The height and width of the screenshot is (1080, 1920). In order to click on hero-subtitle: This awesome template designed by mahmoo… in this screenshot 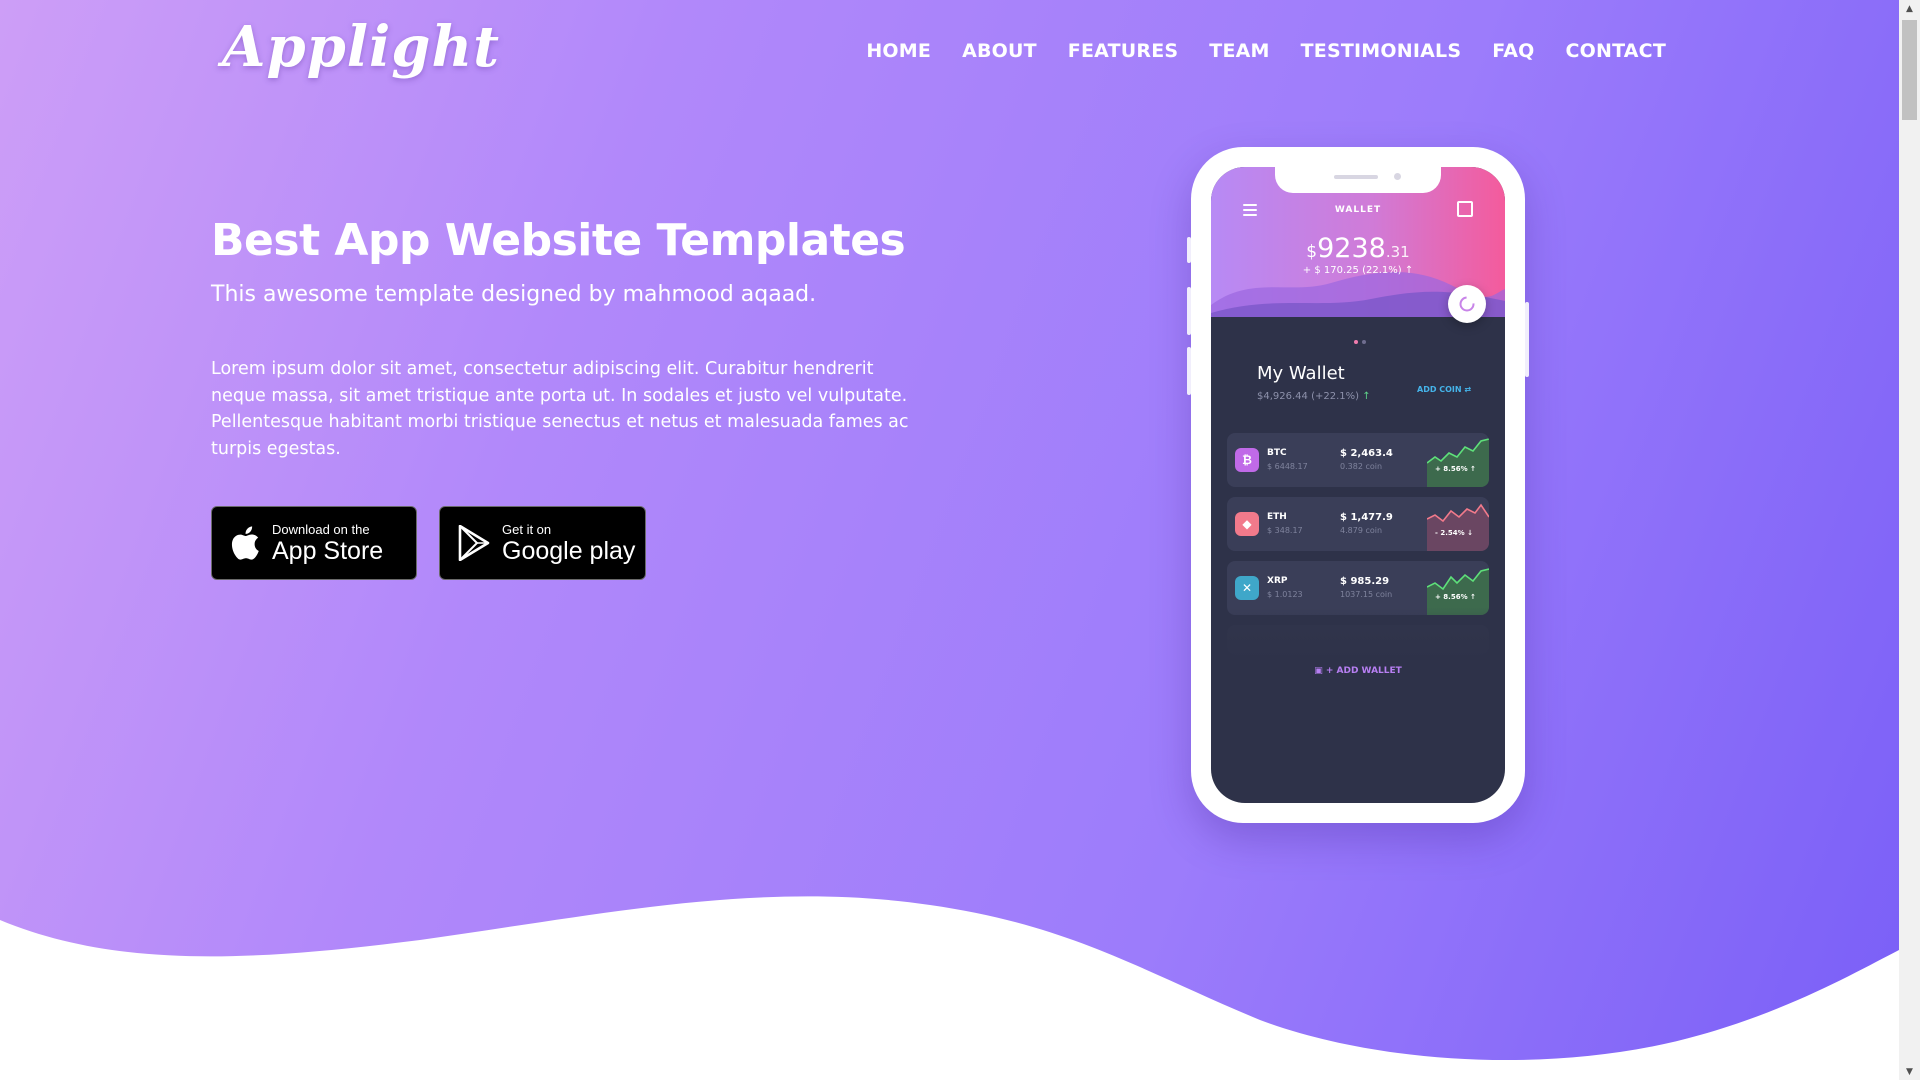, I will do `click(514, 294)`.